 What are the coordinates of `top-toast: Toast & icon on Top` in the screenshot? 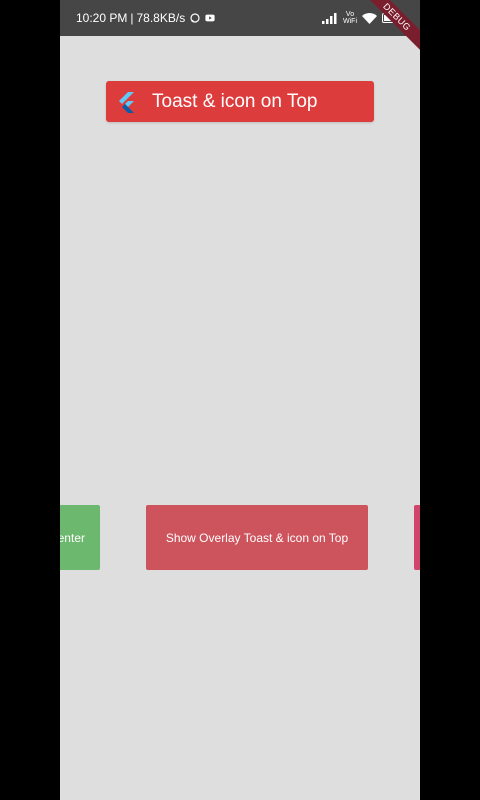 It's located at (240, 101).